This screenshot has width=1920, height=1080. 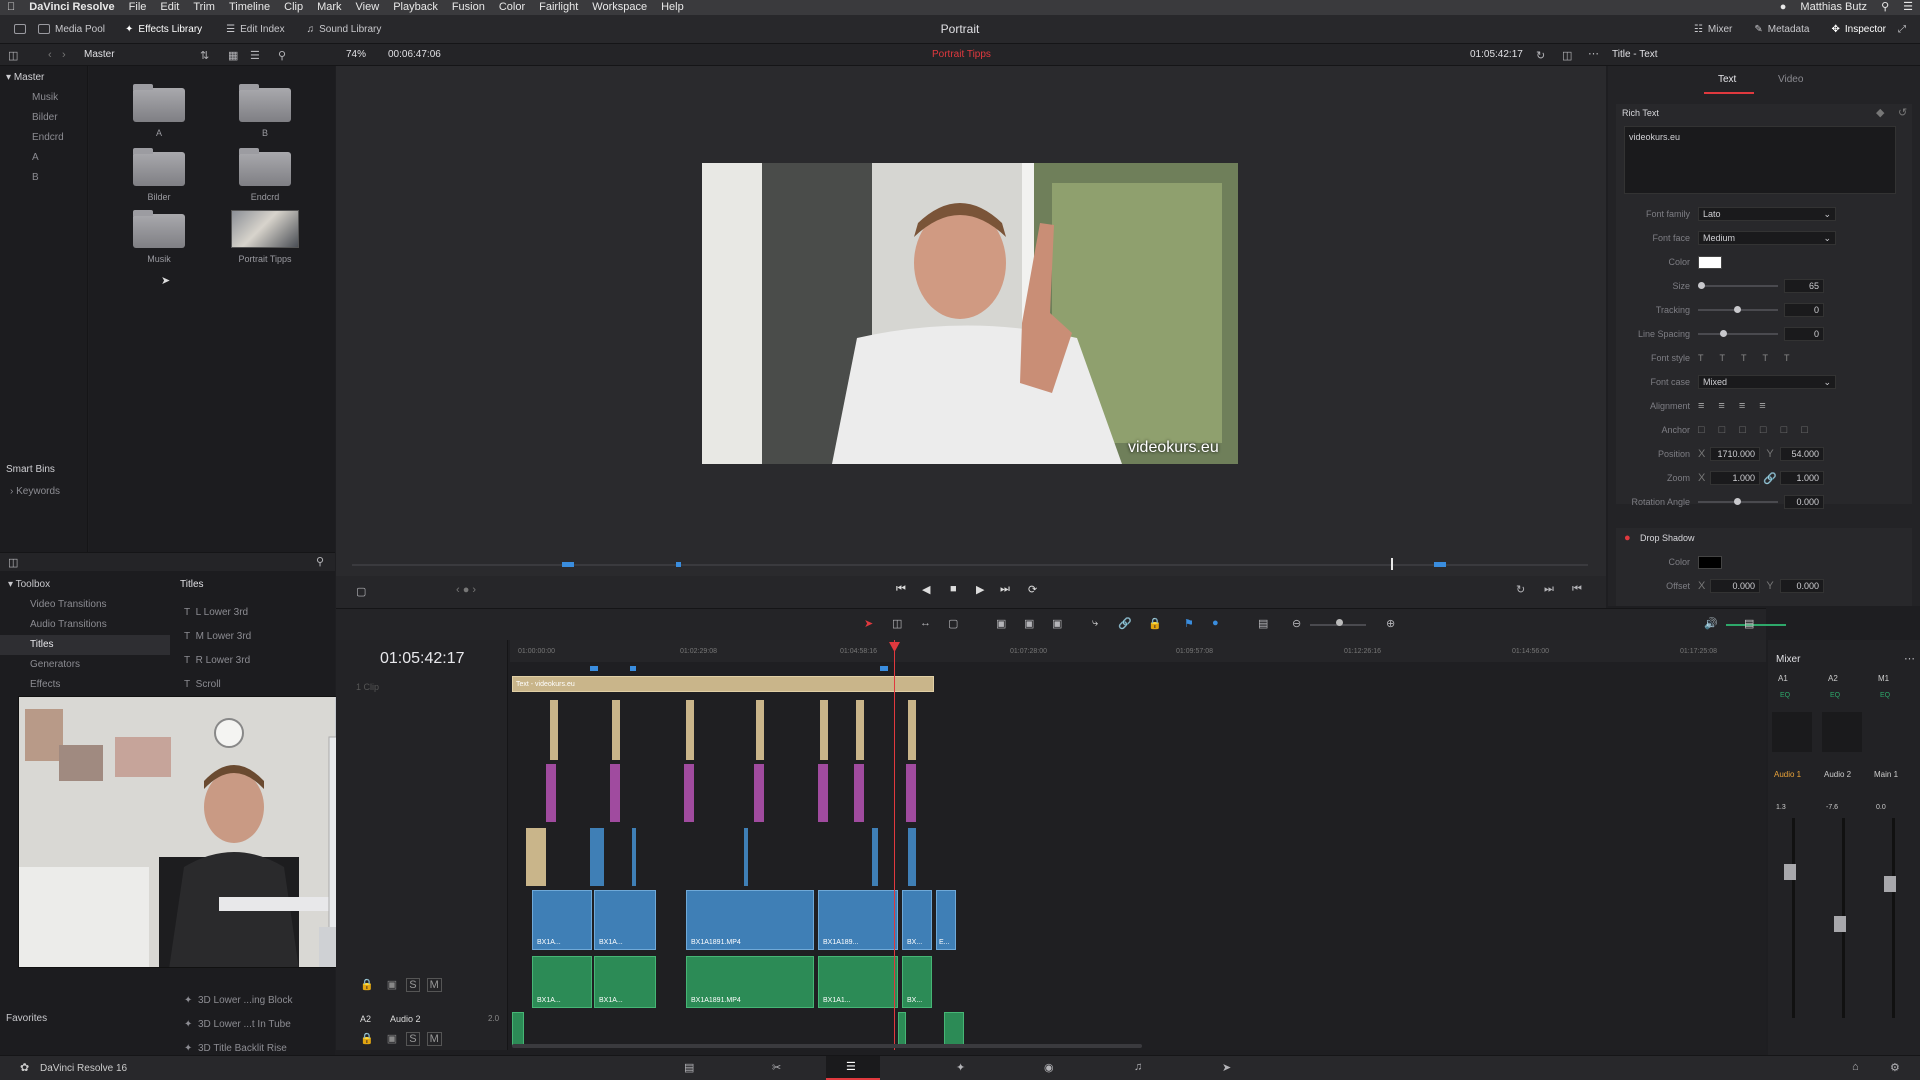 What do you see at coordinates (1890, 884) in the screenshot?
I see `fader-m1` at bounding box center [1890, 884].